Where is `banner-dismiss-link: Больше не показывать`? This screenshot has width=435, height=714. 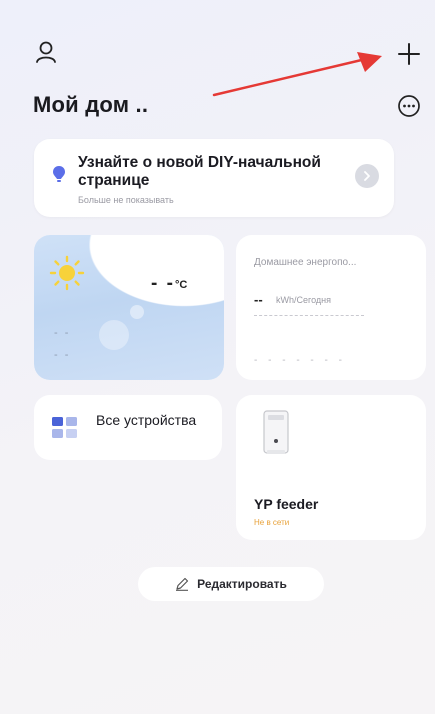 banner-dismiss-link: Больше не показывать is located at coordinates (126, 200).